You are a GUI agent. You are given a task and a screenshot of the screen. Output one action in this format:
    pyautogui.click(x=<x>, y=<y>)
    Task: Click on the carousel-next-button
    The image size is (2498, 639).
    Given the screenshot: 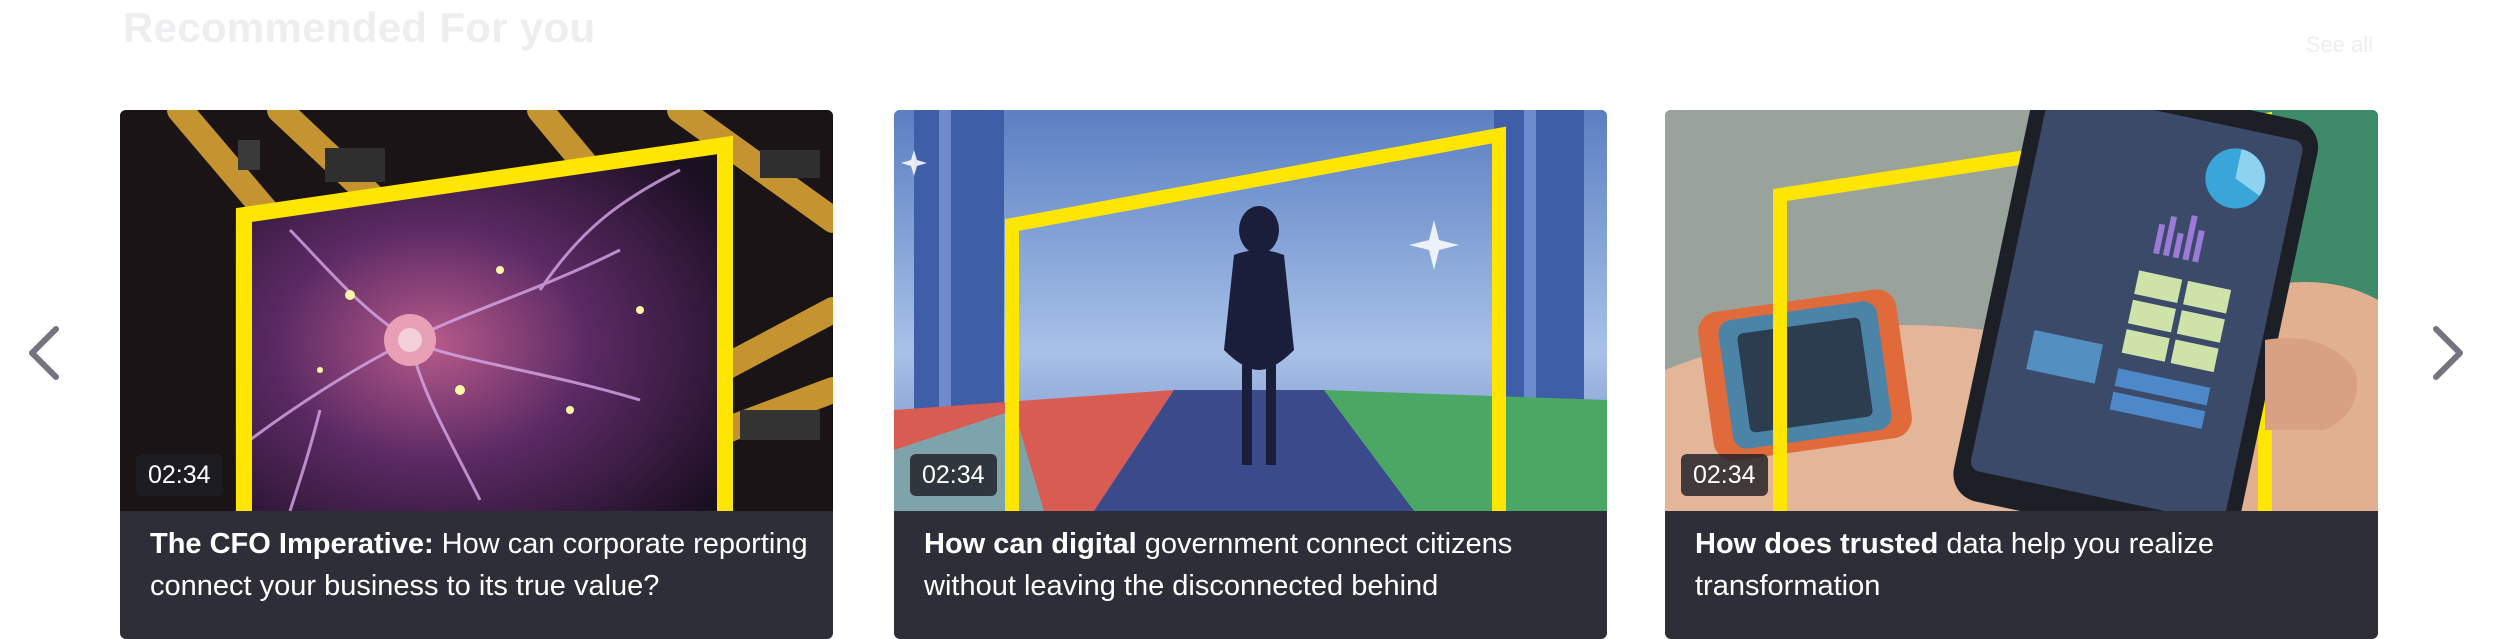 What is the action you would take?
    pyautogui.click(x=2448, y=353)
    